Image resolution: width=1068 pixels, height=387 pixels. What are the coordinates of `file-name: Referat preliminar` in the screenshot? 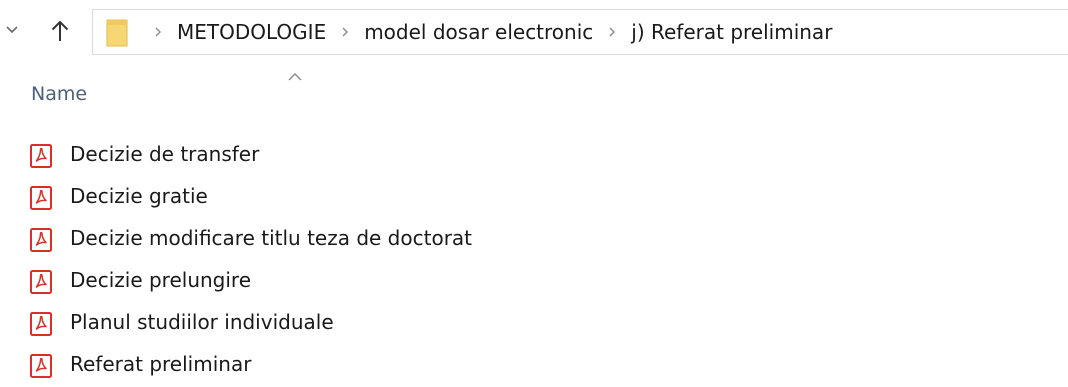 It's located at (160, 364).